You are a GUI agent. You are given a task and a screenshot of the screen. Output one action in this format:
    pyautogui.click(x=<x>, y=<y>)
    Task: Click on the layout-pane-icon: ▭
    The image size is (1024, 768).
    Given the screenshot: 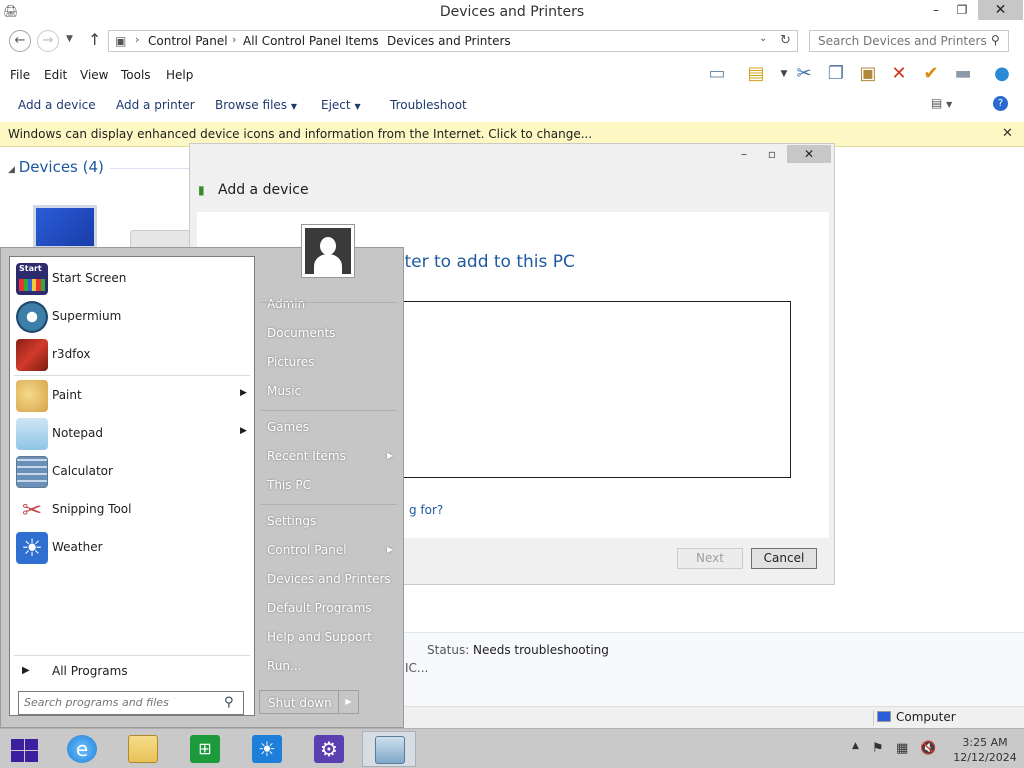 What is the action you would take?
    pyautogui.click(x=717, y=74)
    